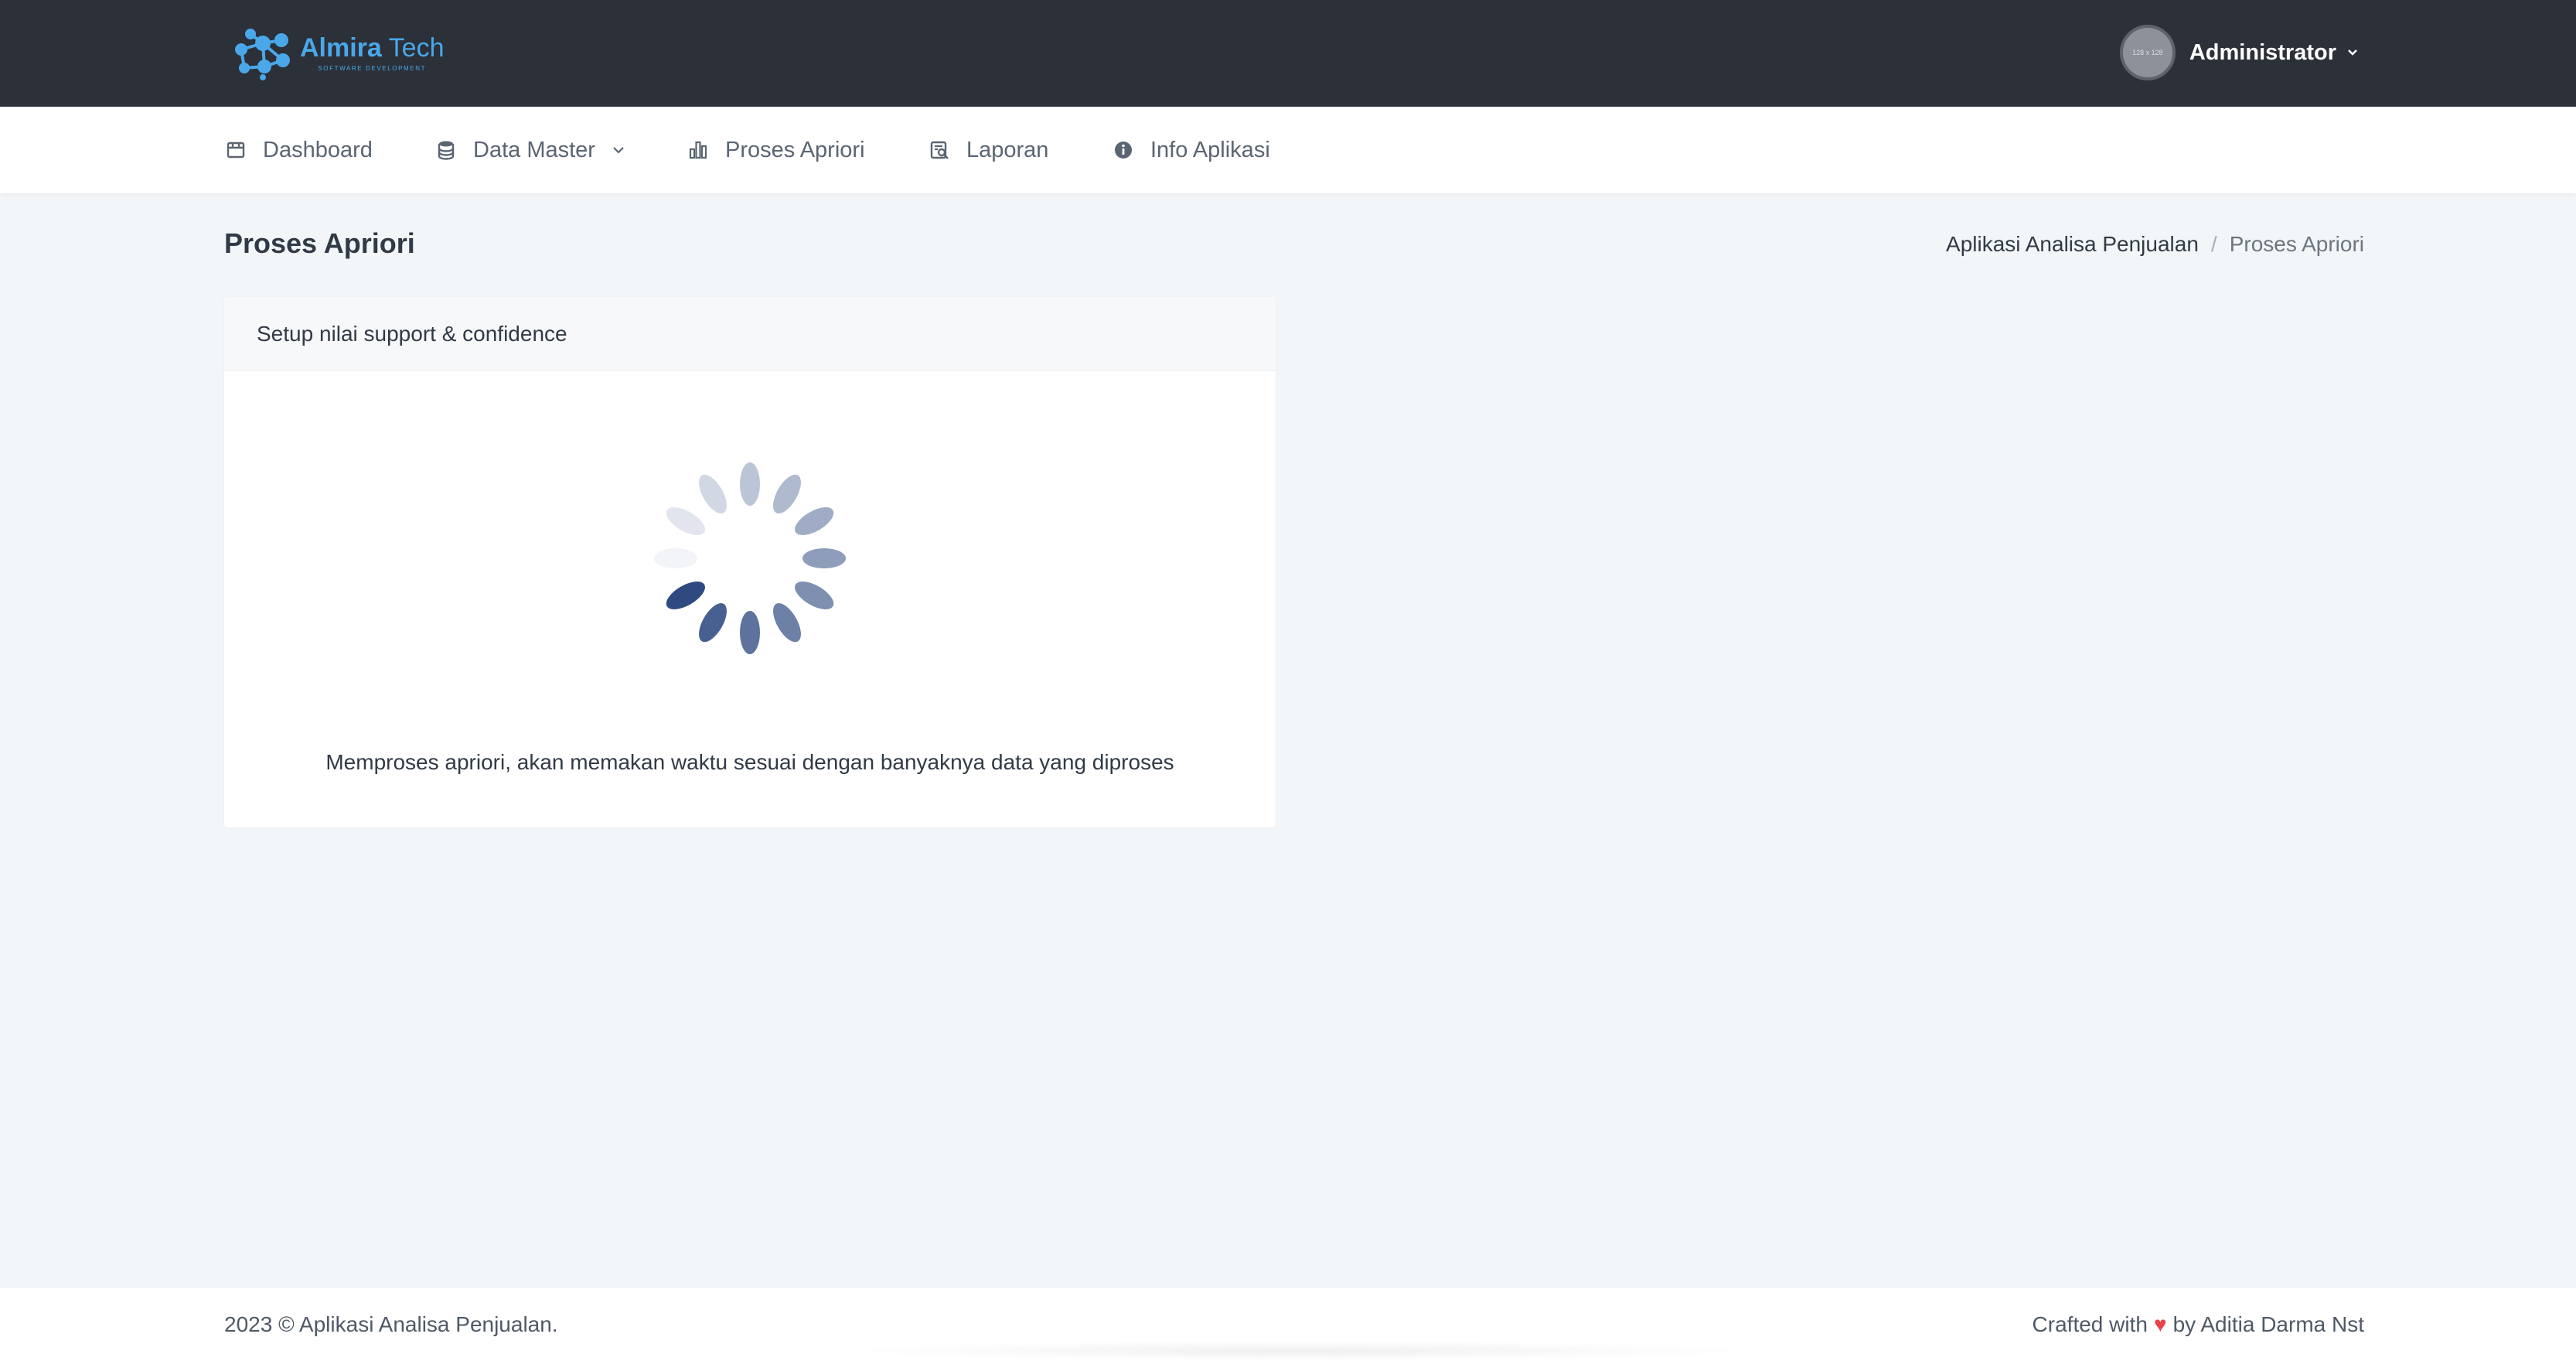 This screenshot has height=1361, width=2576. What do you see at coordinates (318, 149) in the screenshot?
I see `nav-label-dashboard: Dashboard` at bounding box center [318, 149].